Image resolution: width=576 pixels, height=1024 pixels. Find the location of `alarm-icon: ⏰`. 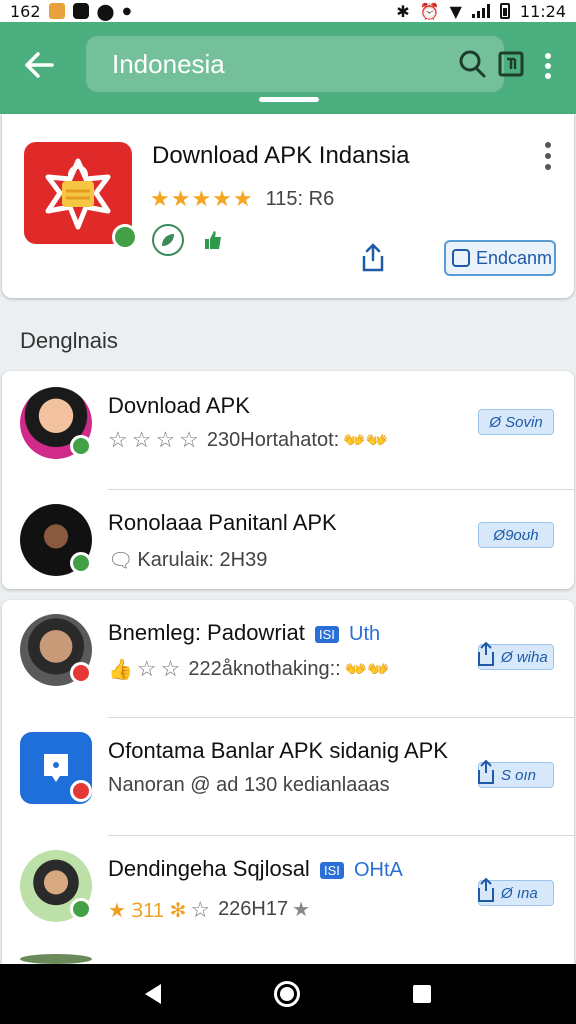

alarm-icon: ⏰ is located at coordinates (429, 11).